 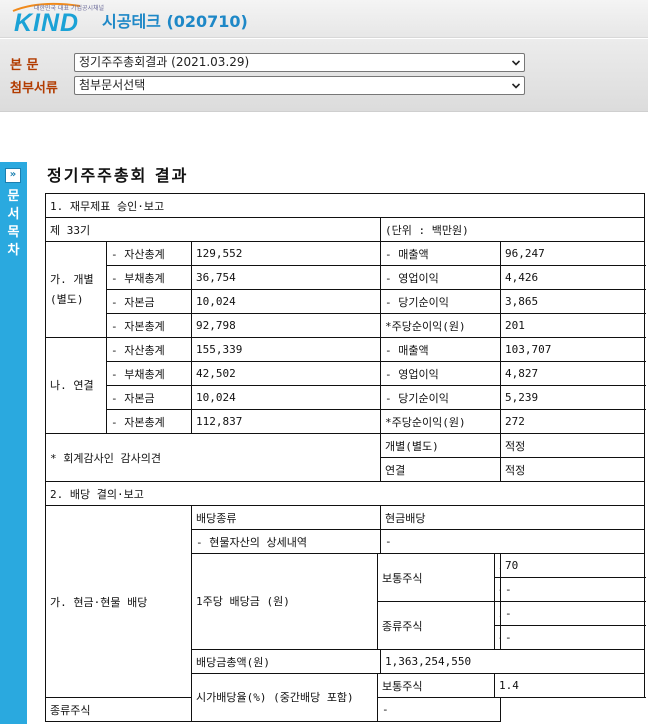 I want to click on pref-year-end-value: -, so click(x=572, y=613).